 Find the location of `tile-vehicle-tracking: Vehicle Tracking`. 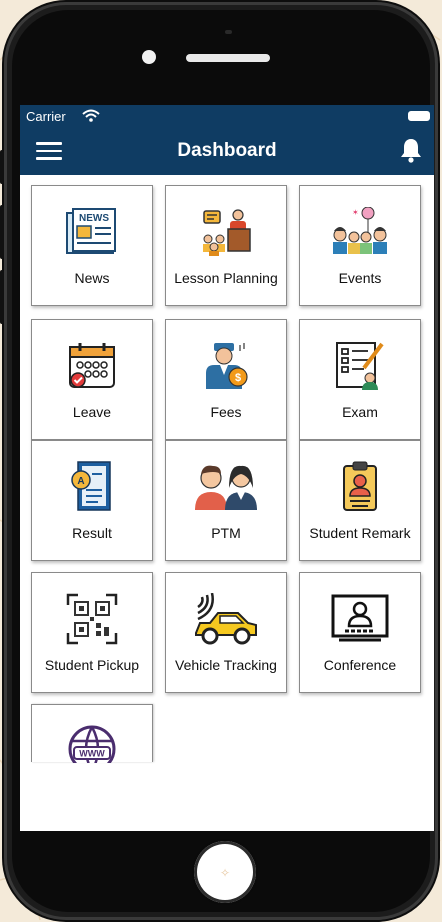

tile-vehicle-tracking: Vehicle Tracking is located at coordinates (226, 632).